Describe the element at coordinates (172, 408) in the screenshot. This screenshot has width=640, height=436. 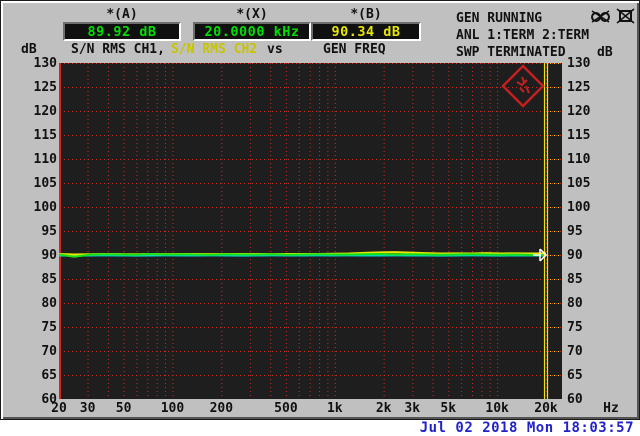
I see `x-tick-label: 100` at that location.